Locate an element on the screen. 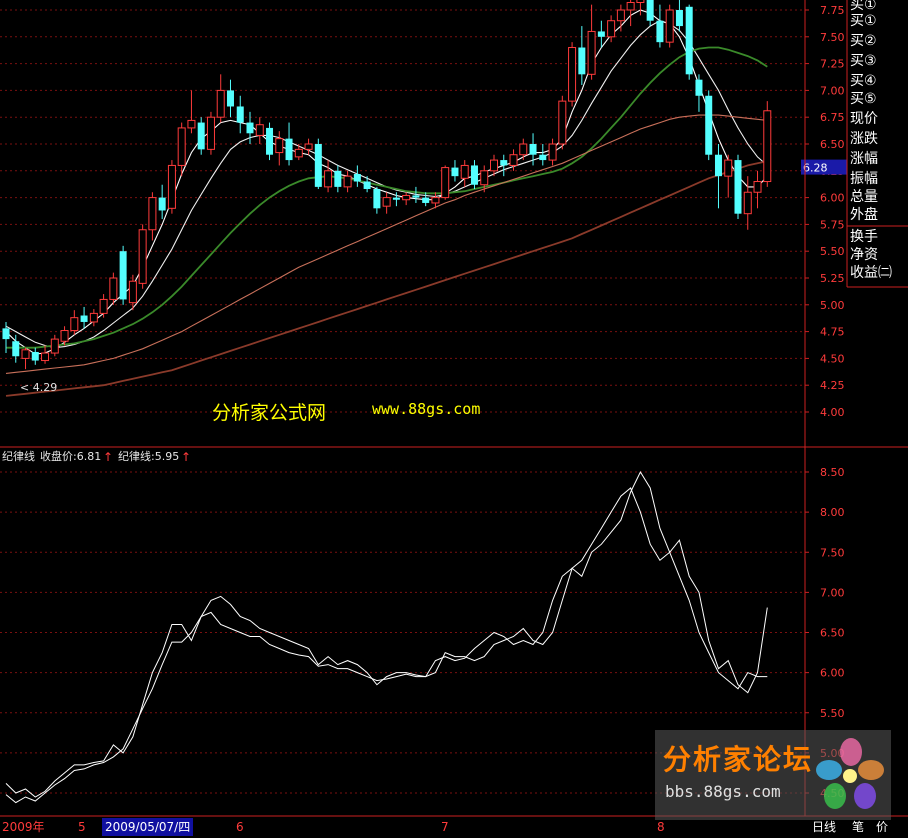 This screenshot has width=908, height=838. price-tick-label: 7.00 is located at coordinates (832, 90).